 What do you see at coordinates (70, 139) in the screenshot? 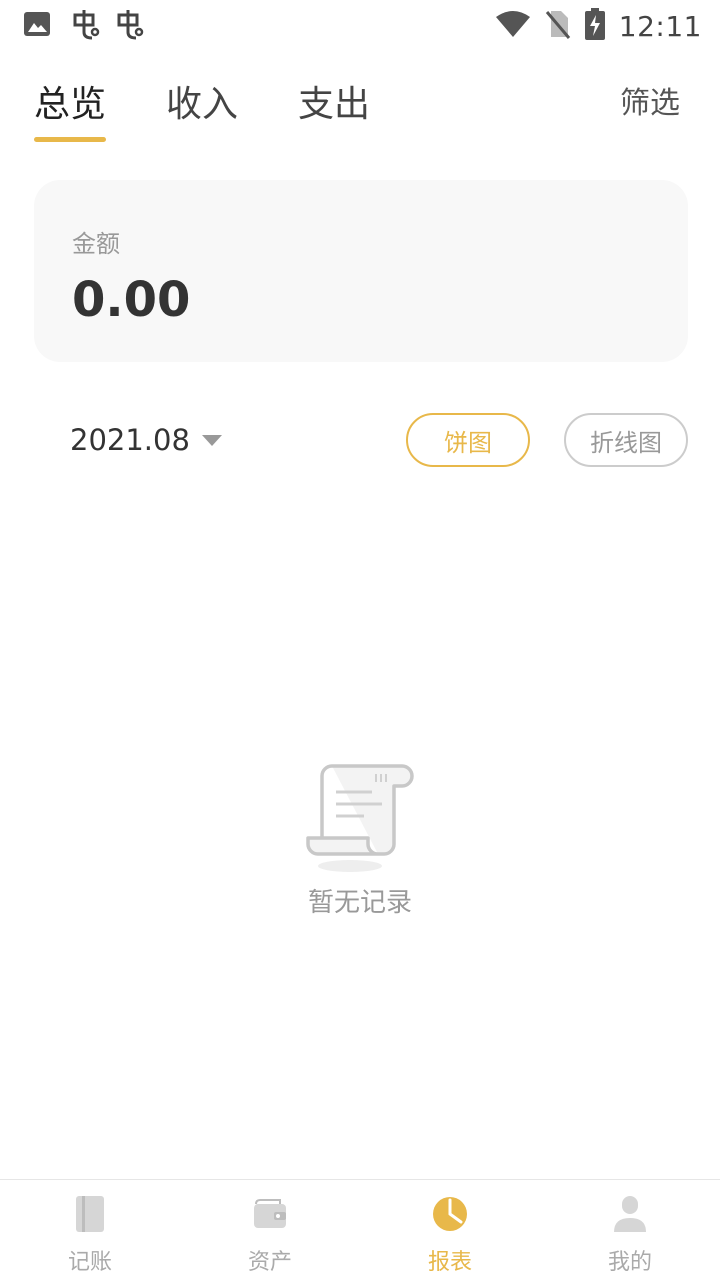
I see `tab-active-indicator` at bounding box center [70, 139].